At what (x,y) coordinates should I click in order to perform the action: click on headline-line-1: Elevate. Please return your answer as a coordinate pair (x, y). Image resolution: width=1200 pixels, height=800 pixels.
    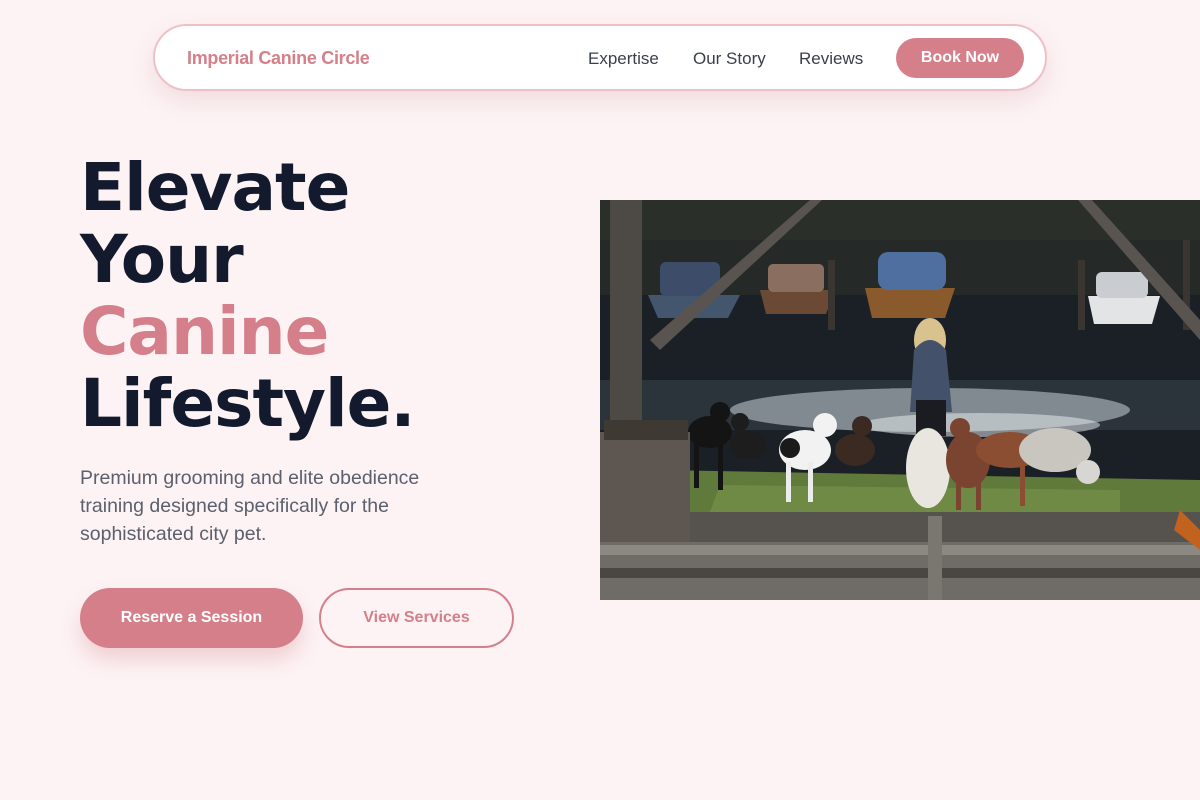
    Looking at the image, I should click on (215, 187).